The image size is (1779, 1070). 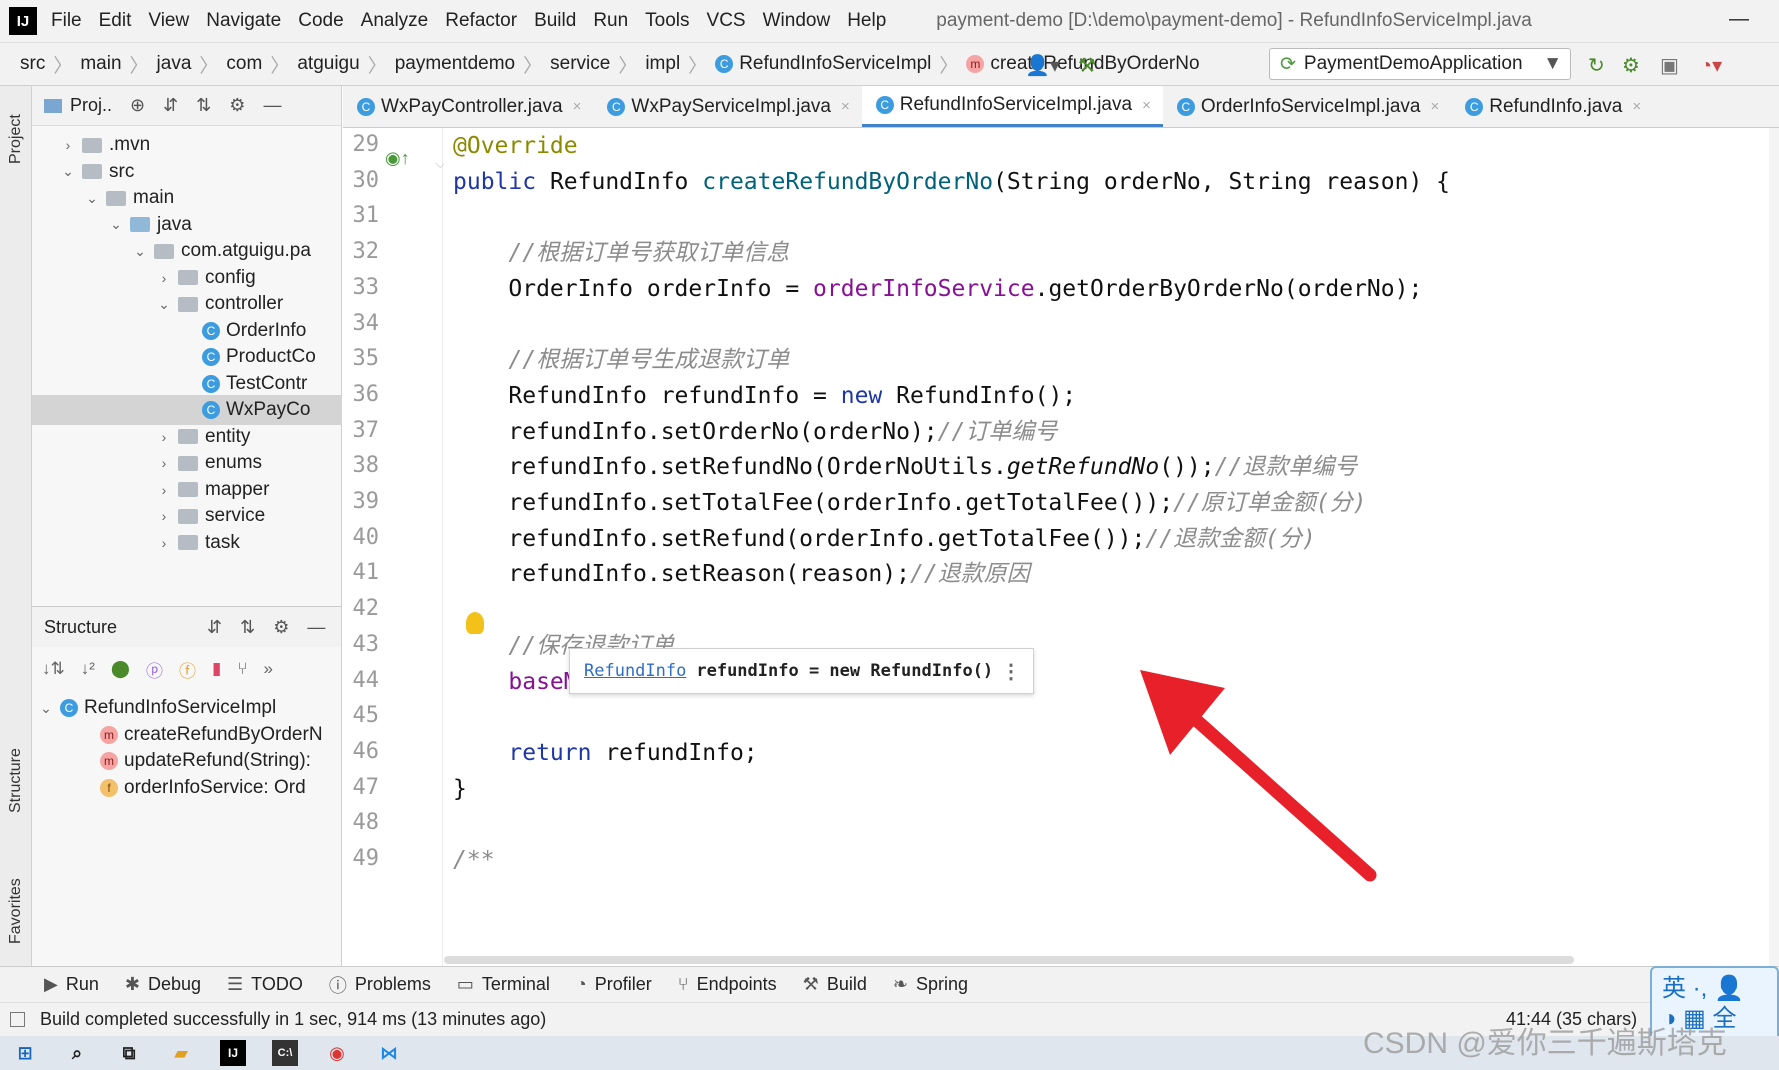 I want to click on project-tree-item: ⌄ com.atguigu.pa, so click(x=187, y=251).